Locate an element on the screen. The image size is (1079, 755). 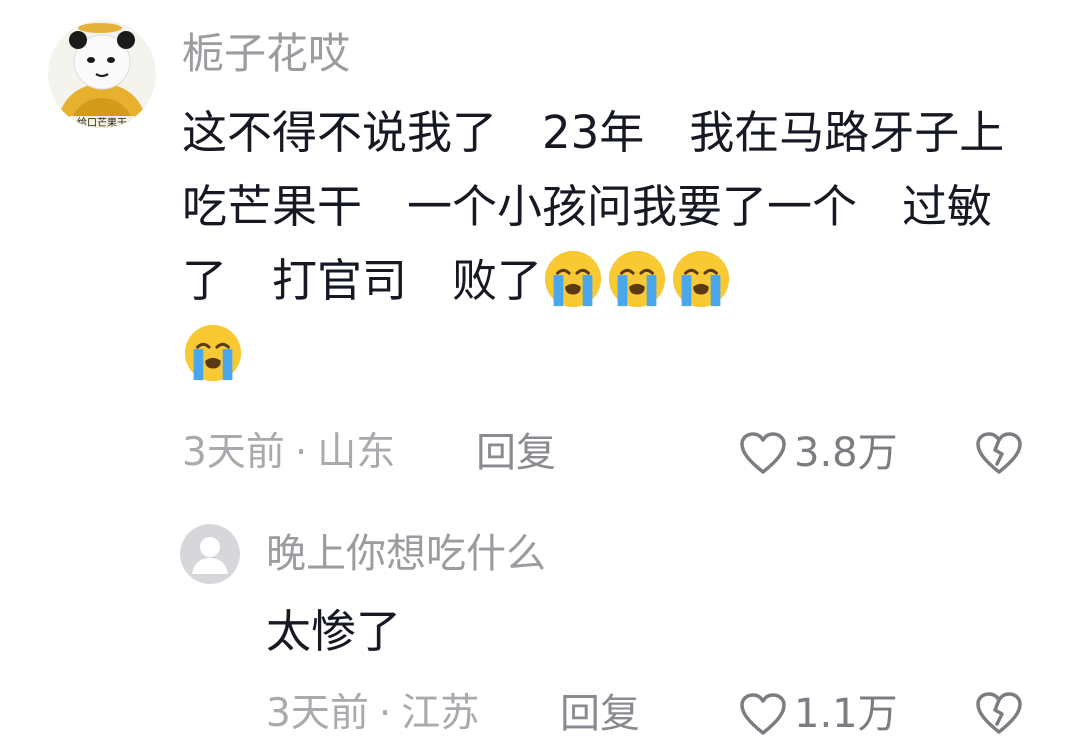
svg-text: 给口芒果干 is located at coordinates (102, 122).